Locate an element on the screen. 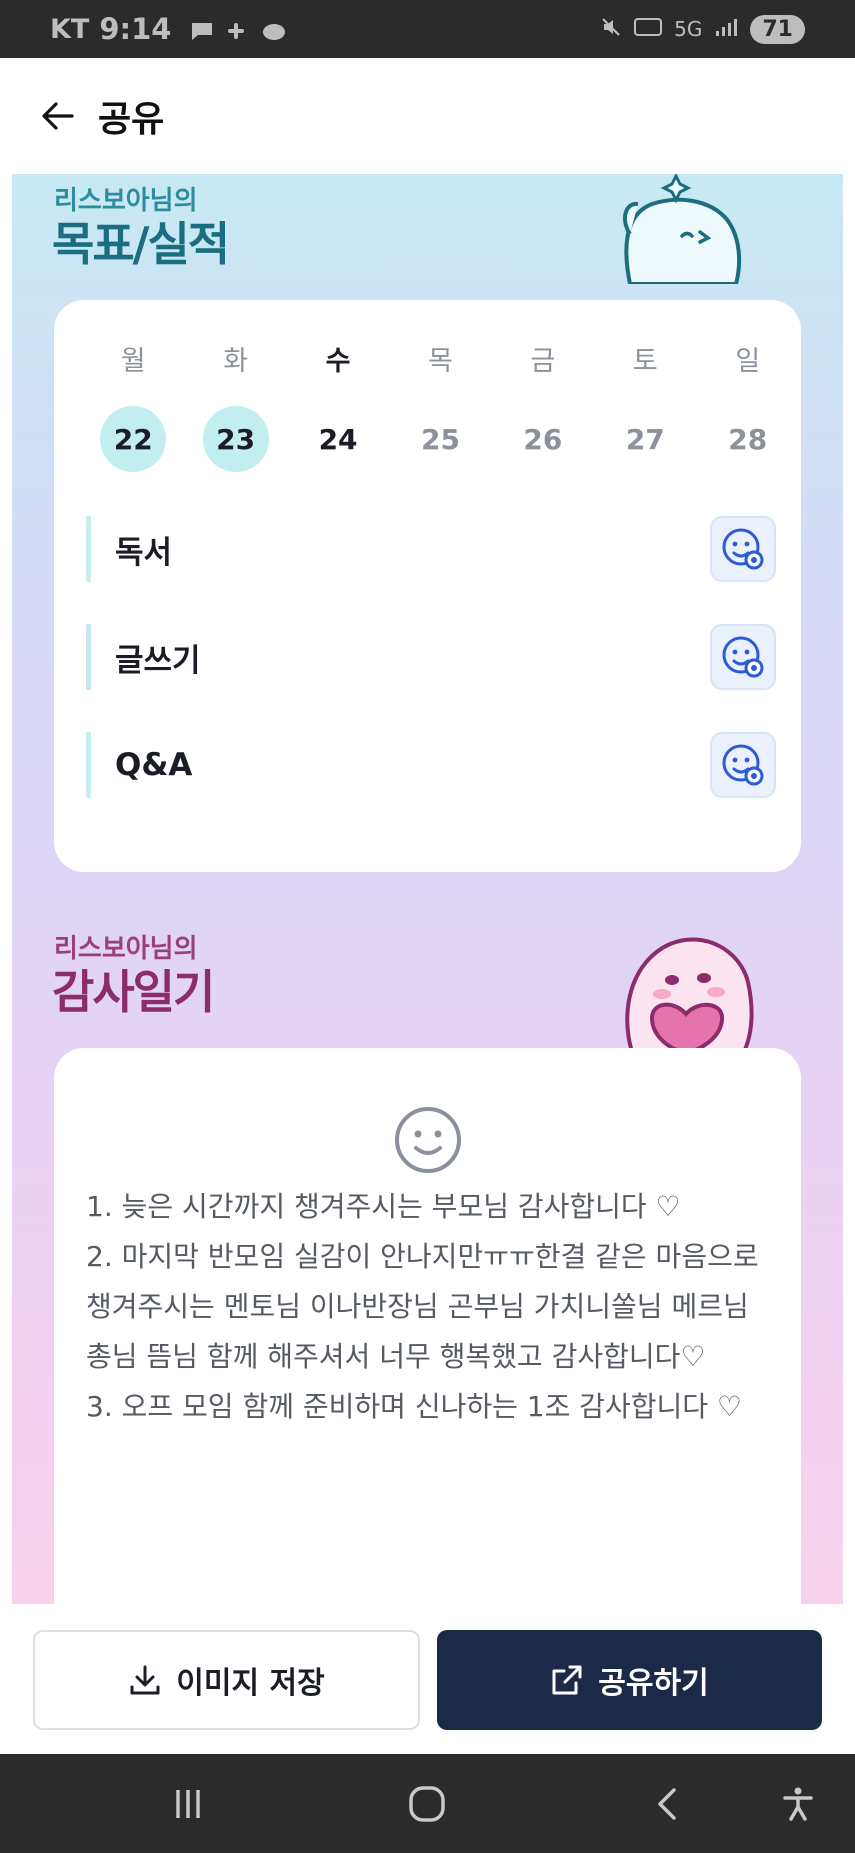  home-button is located at coordinates (427, 1804).